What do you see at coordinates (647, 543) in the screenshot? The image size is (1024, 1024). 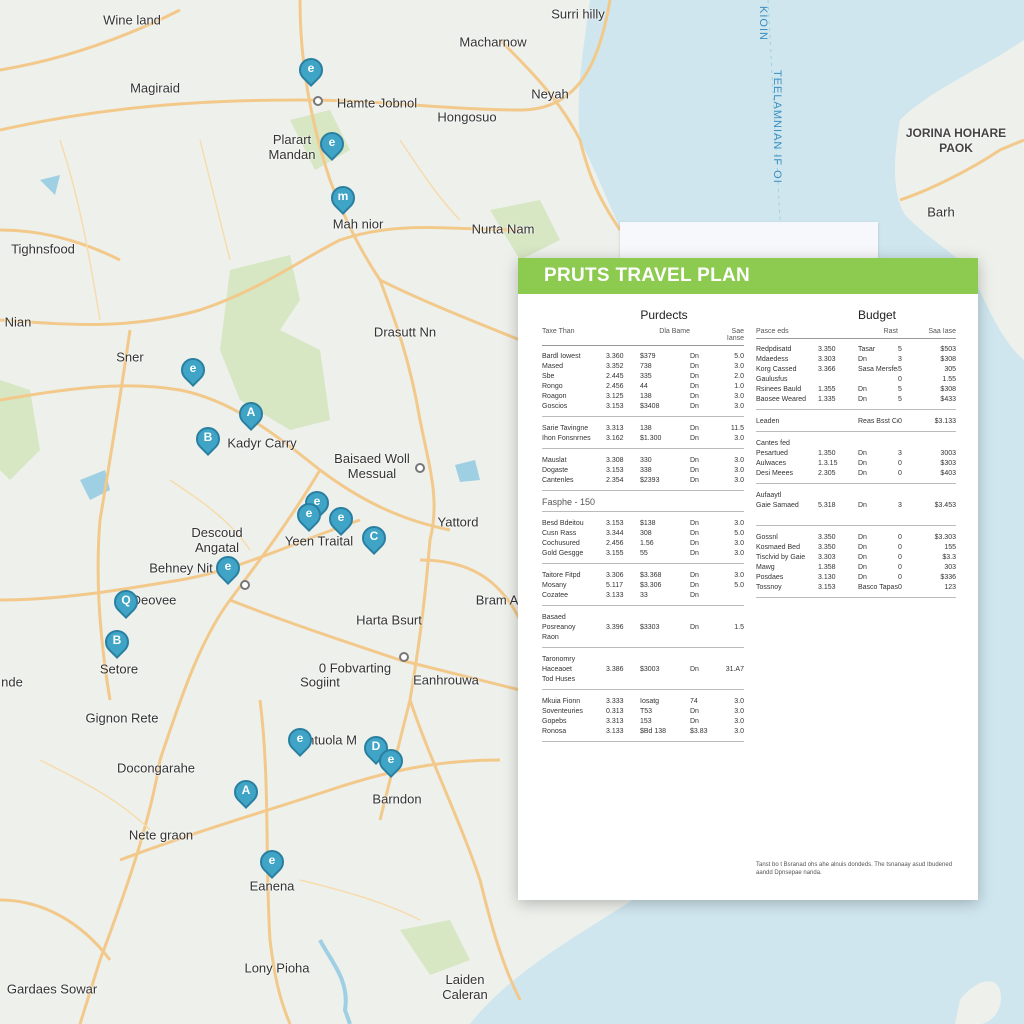 I see `table-cell: 1.56` at bounding box center [647, 543].